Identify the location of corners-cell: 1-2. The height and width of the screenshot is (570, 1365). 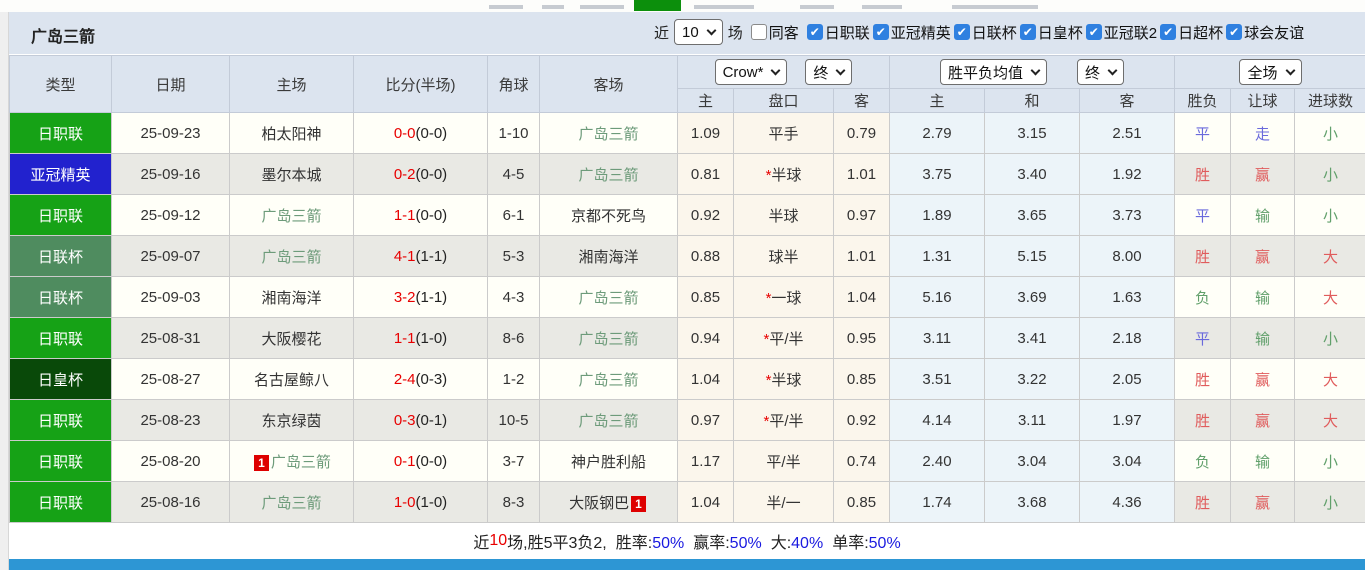
(514, 379).